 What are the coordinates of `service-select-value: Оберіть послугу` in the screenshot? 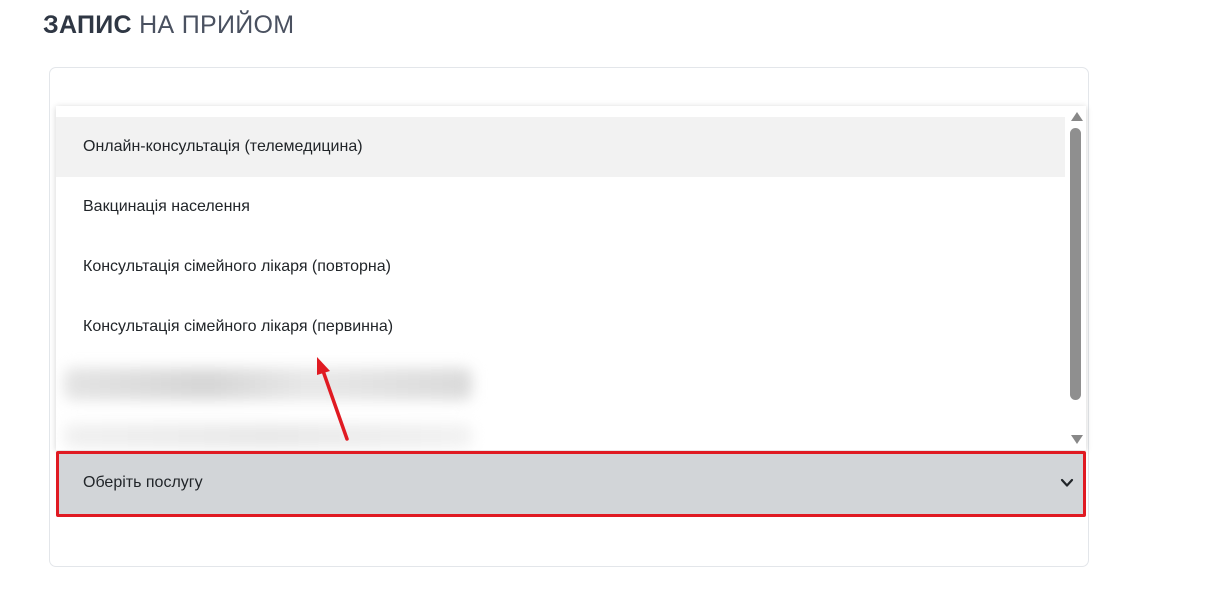 It's located at (143, 482).